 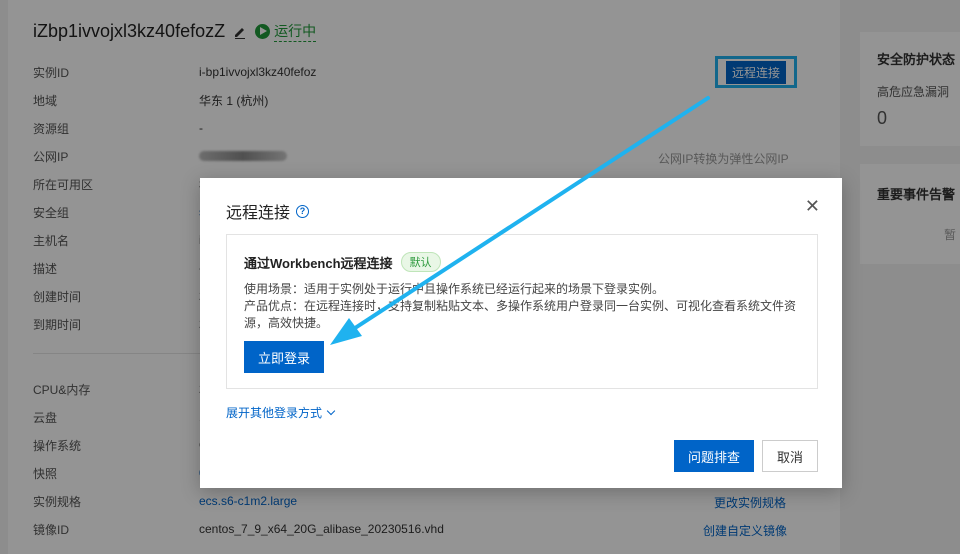 What do you see at coordinates (284, 357) in the screenshot?
I see `login-now-button: 立即登录` at bounding box center [284, 357].